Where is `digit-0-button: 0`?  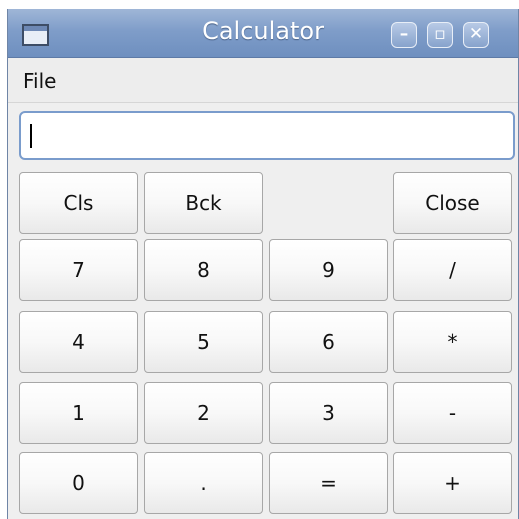 digit-0-button: 0 is located at coordinates (78, 483).